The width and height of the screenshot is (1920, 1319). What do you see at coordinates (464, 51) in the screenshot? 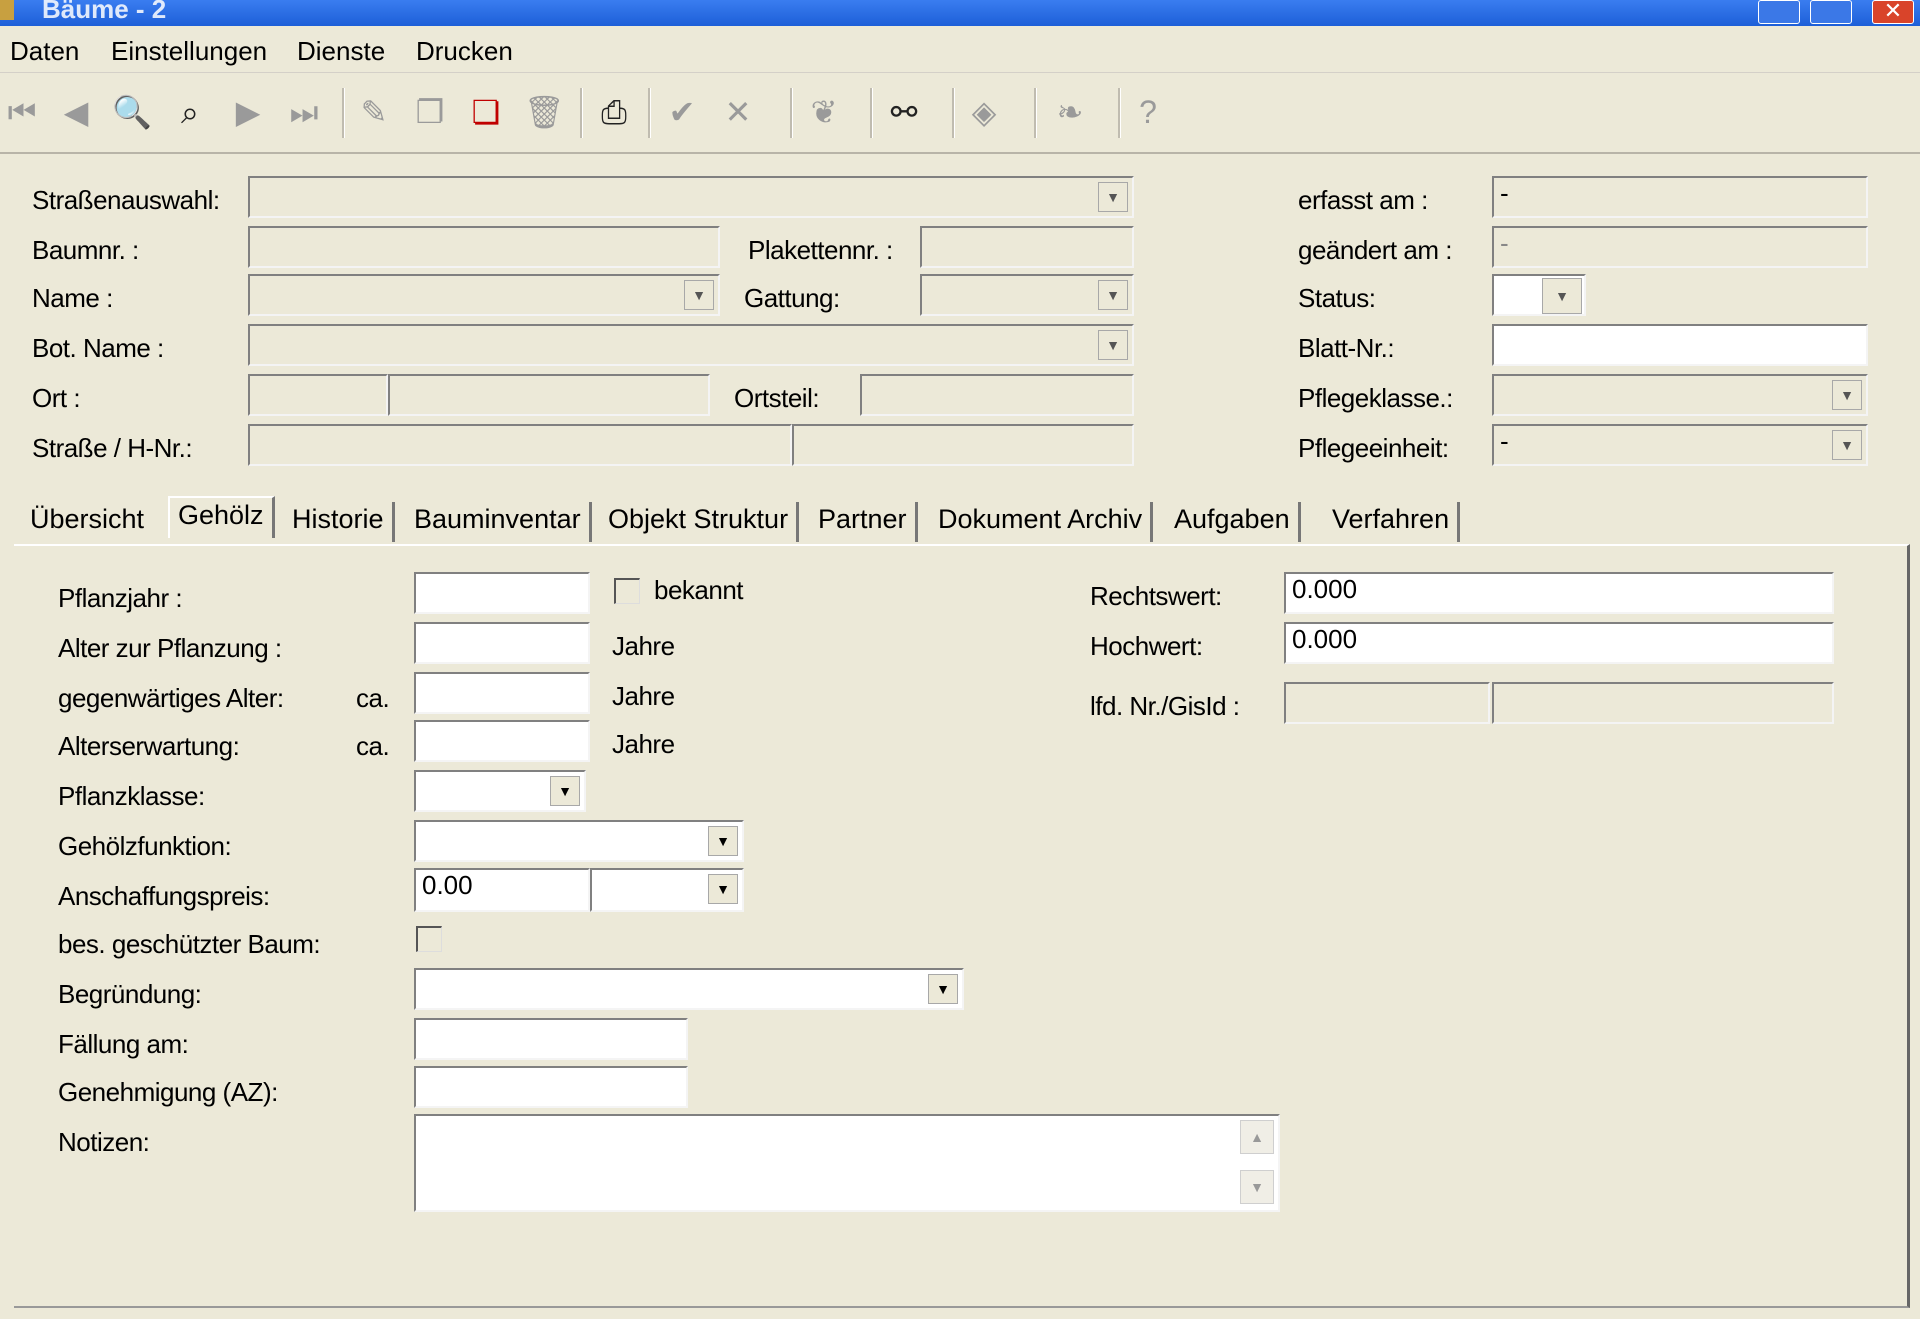
I see `menu-drucken: Drucken` at bounding box center [464, 51].